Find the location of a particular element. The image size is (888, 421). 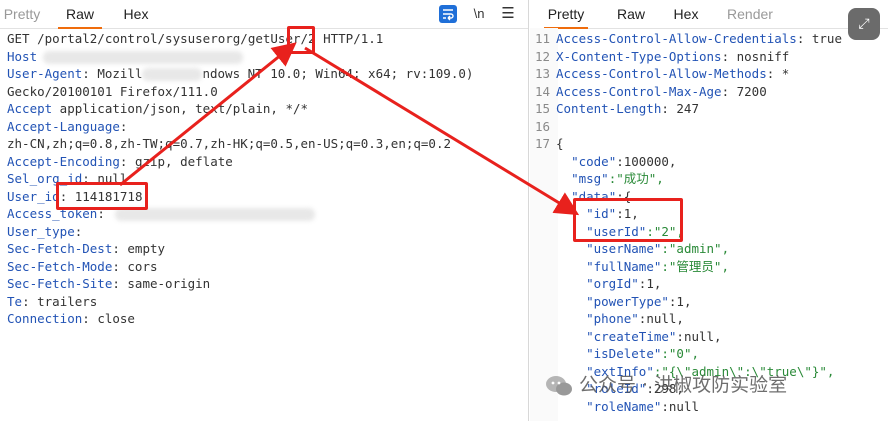

line-number: 12 is located at coordinates (542, 56).